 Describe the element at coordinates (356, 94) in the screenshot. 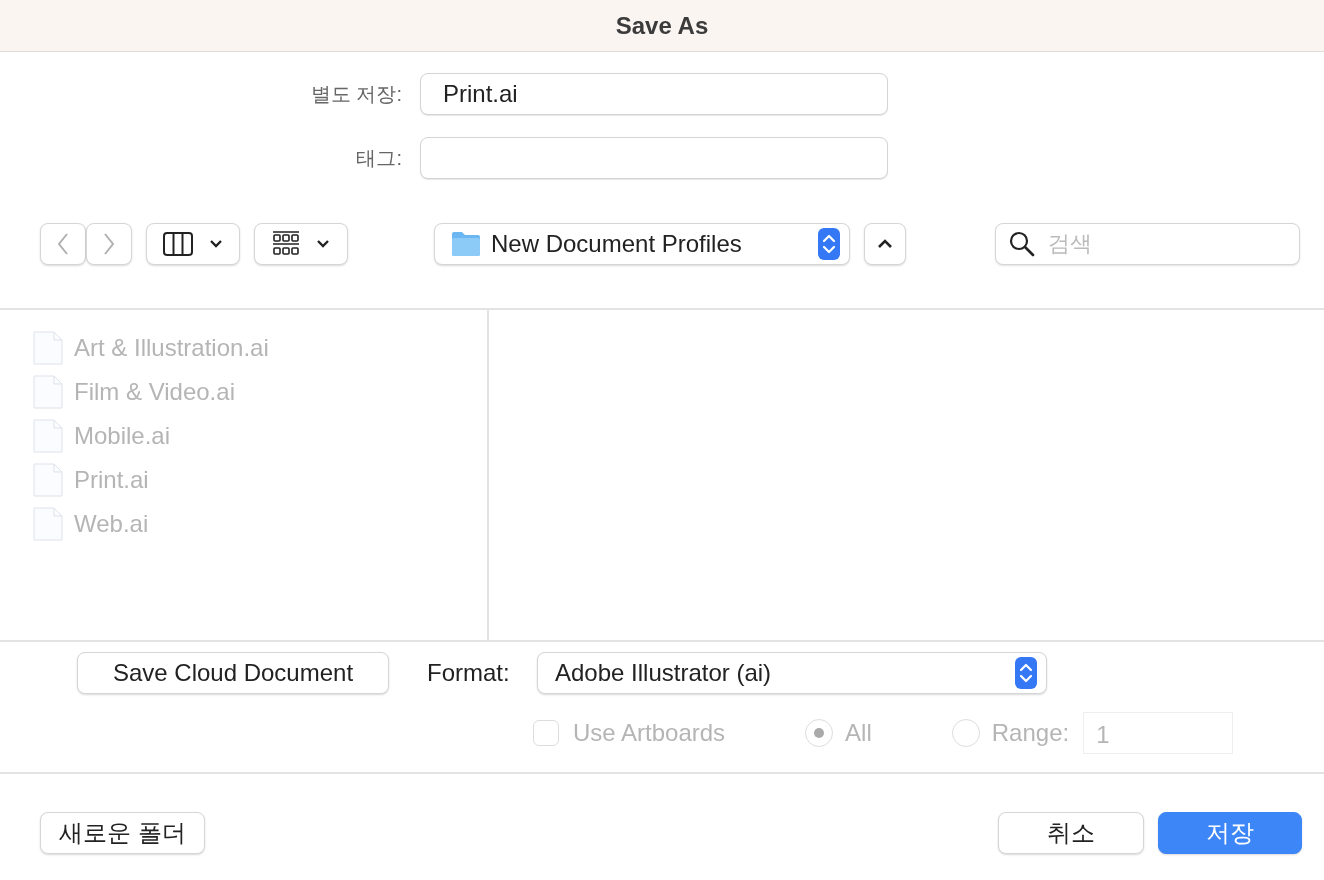

I see `field-label: 별도 저장:` at that location.